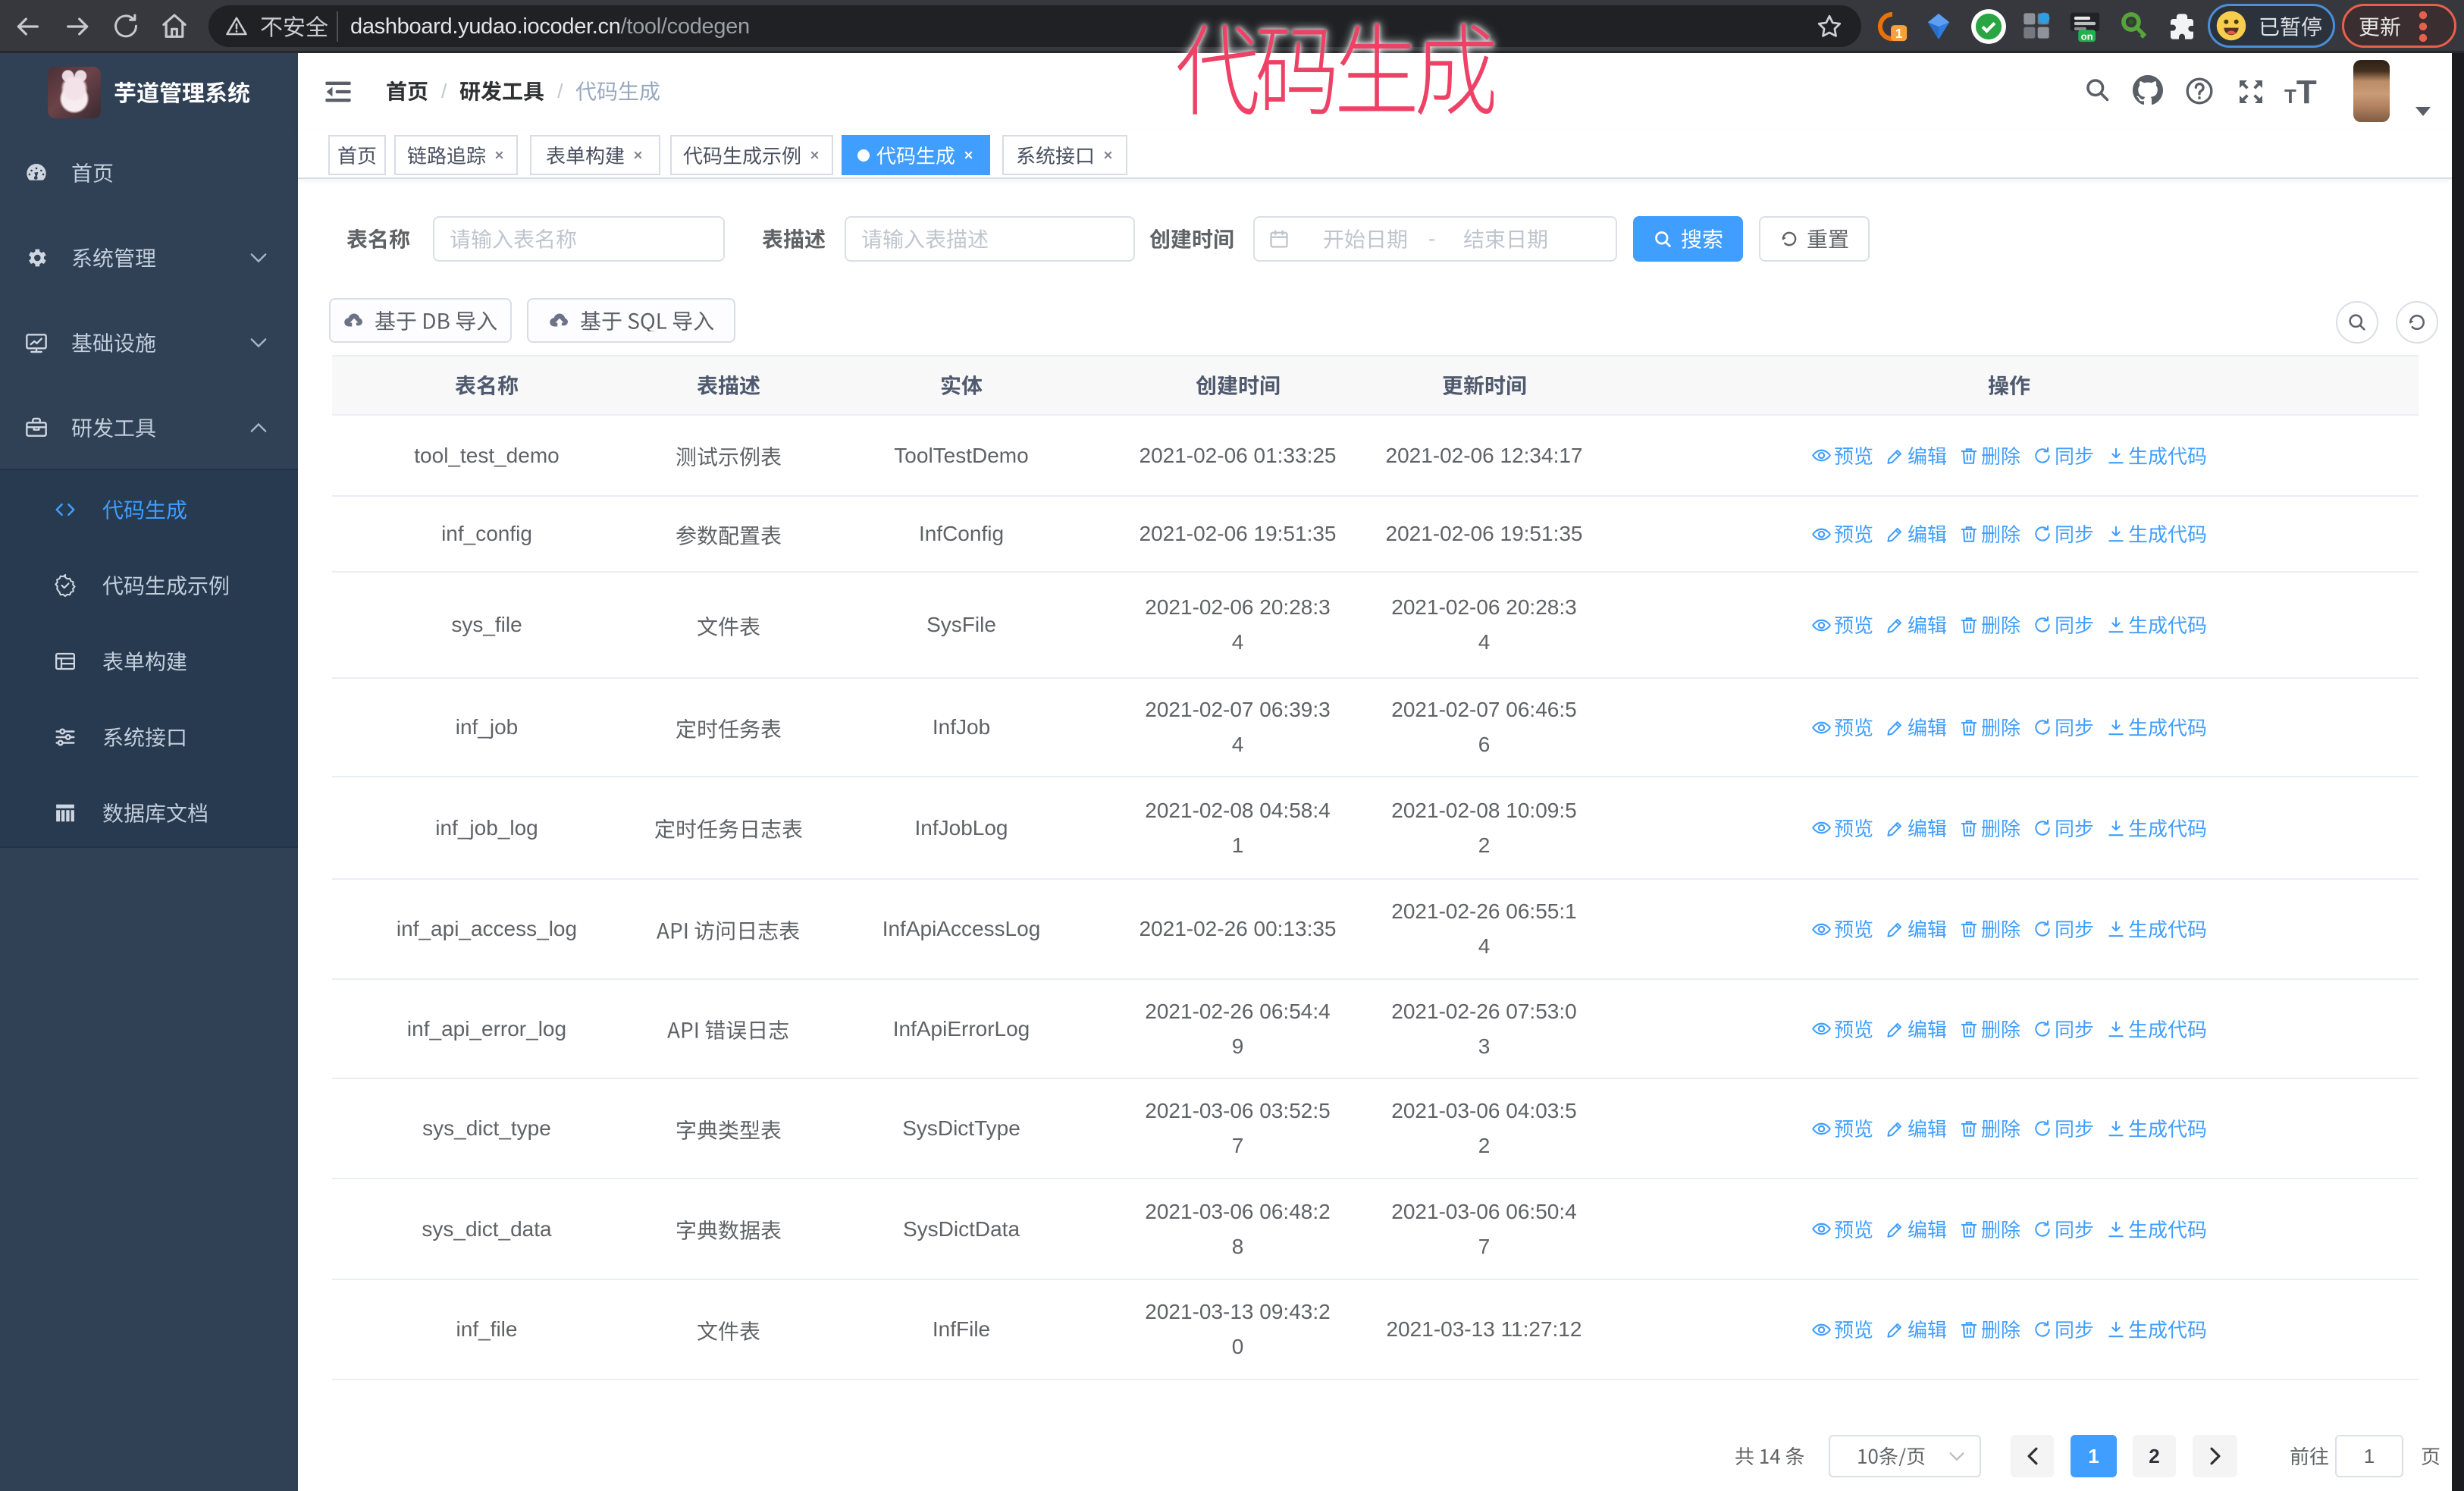 This screenshot has height=1491, width=2464. Describe the element at coordinates (2087, 36) in the screenshot. I see `svg-text: on` at that location.